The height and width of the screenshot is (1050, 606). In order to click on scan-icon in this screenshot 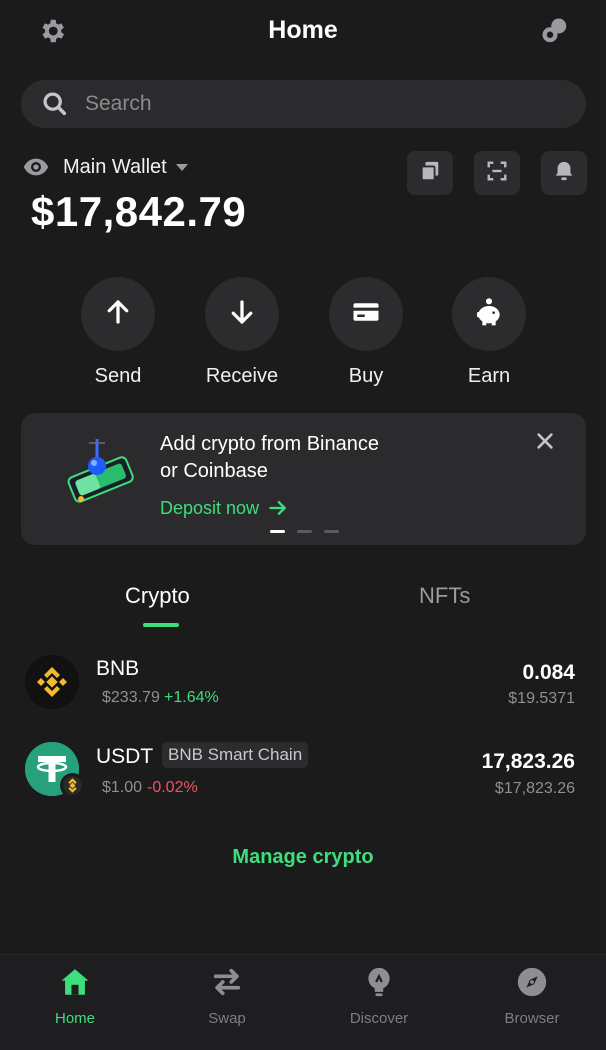, I will do `click(497, 173)`.